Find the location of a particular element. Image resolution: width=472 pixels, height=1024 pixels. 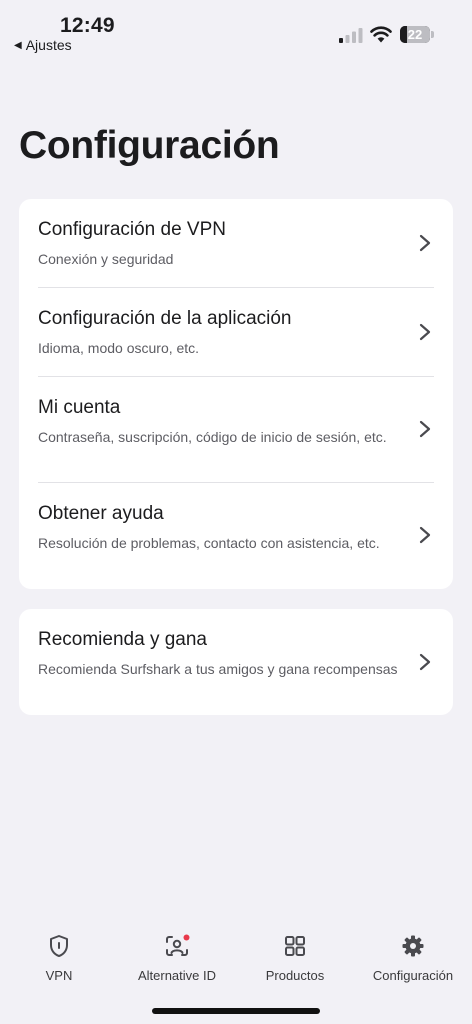

person-scan-icon is located at coordinates (178, 945).